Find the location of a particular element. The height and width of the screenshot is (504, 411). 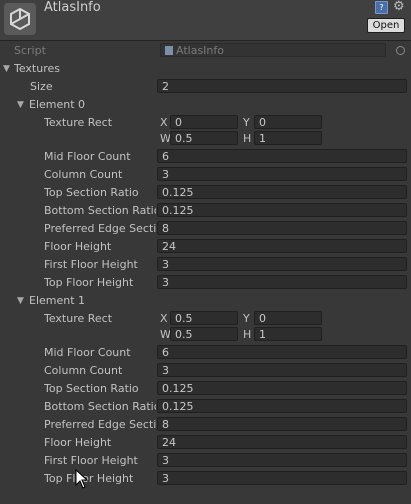

size-label: Size is located at coordinates (41, 86).